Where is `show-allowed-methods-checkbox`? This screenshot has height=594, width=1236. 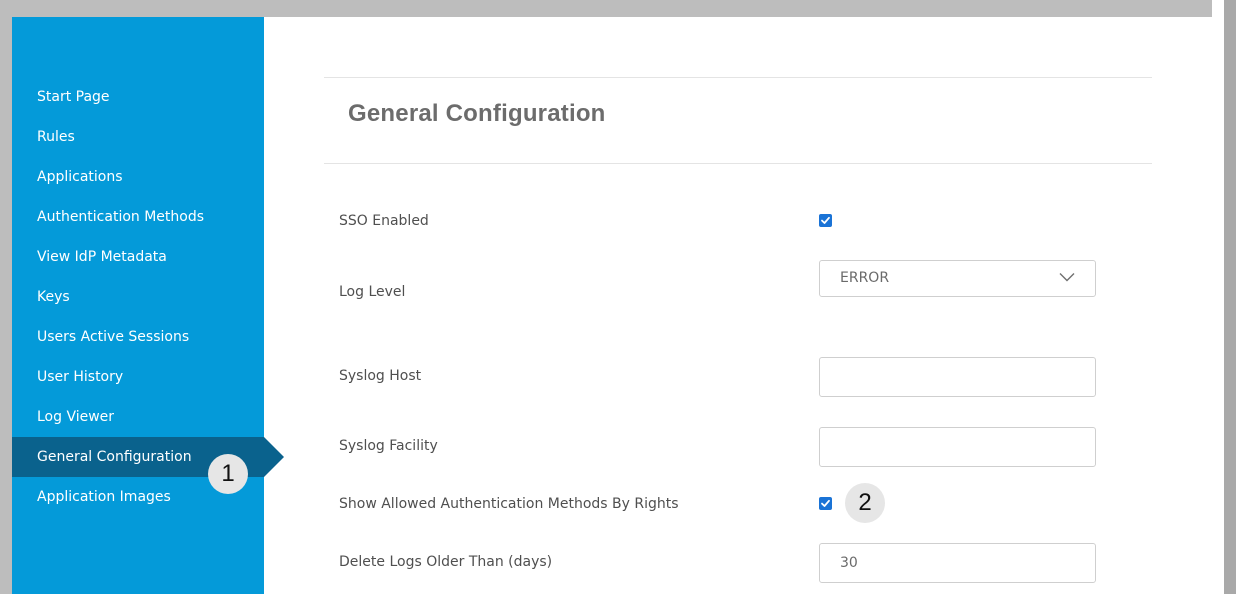 show-allowed-methods-checkbox is located at coordinates (825, 503).